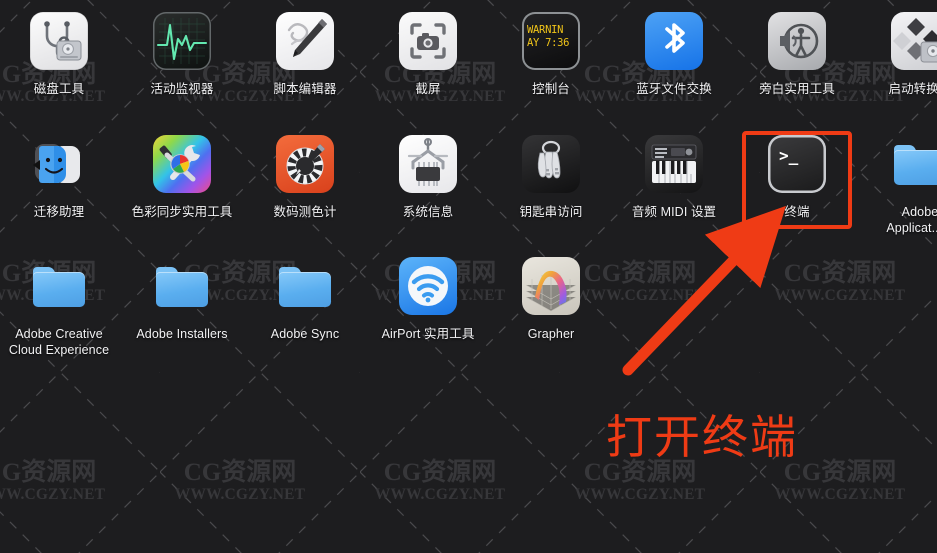 Image resolution: width=937 pixels, height=553 pixels. I want to click on icon-item-console: WARNIN AY 7:36 控制台, so click(551, 51).